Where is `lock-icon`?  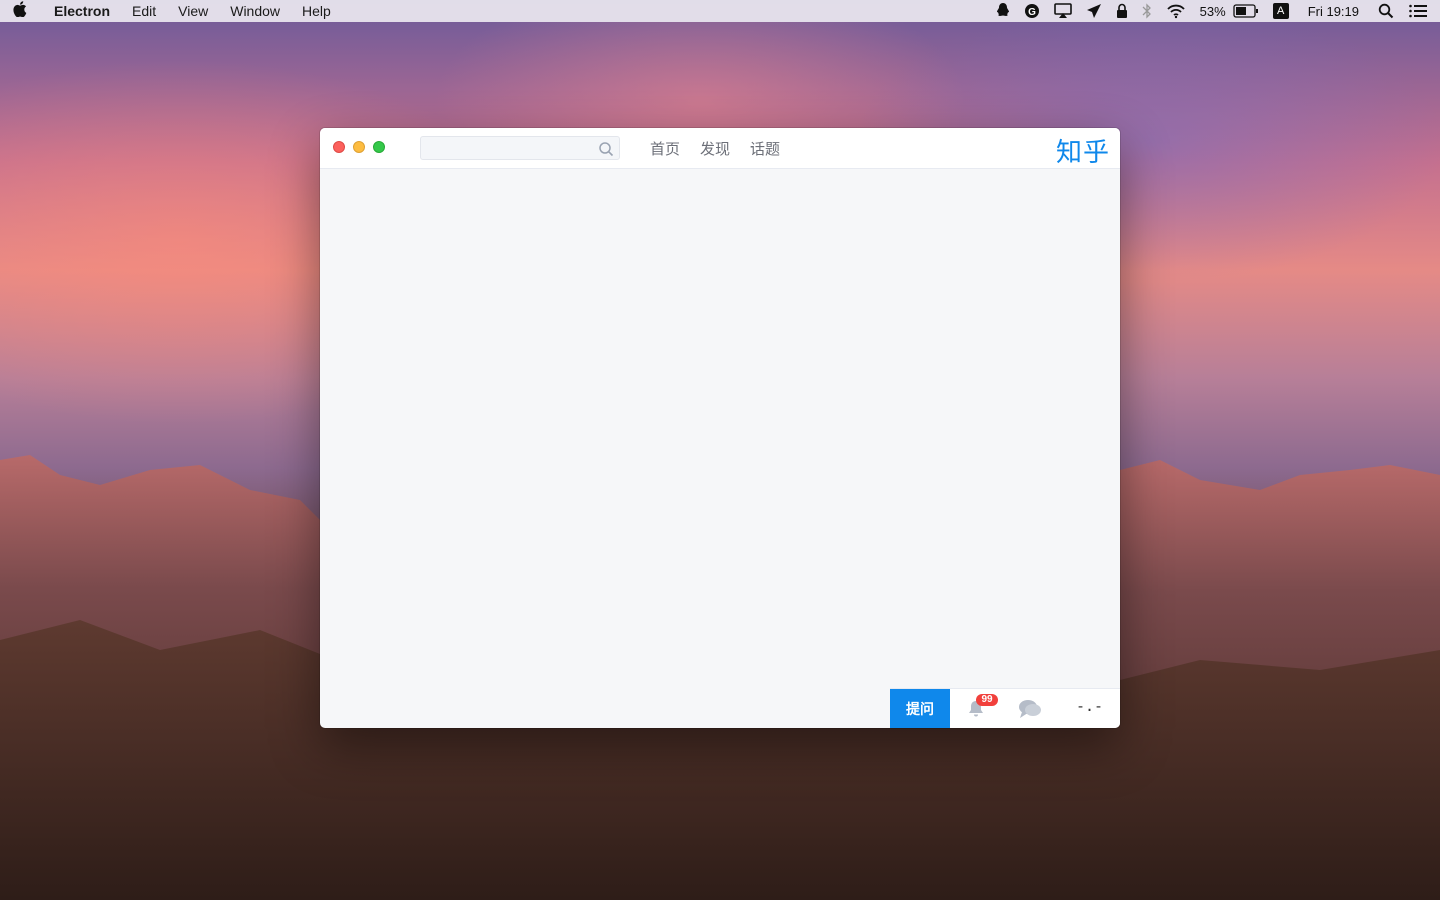 lock-icon is located at coordinates (1122, 11).